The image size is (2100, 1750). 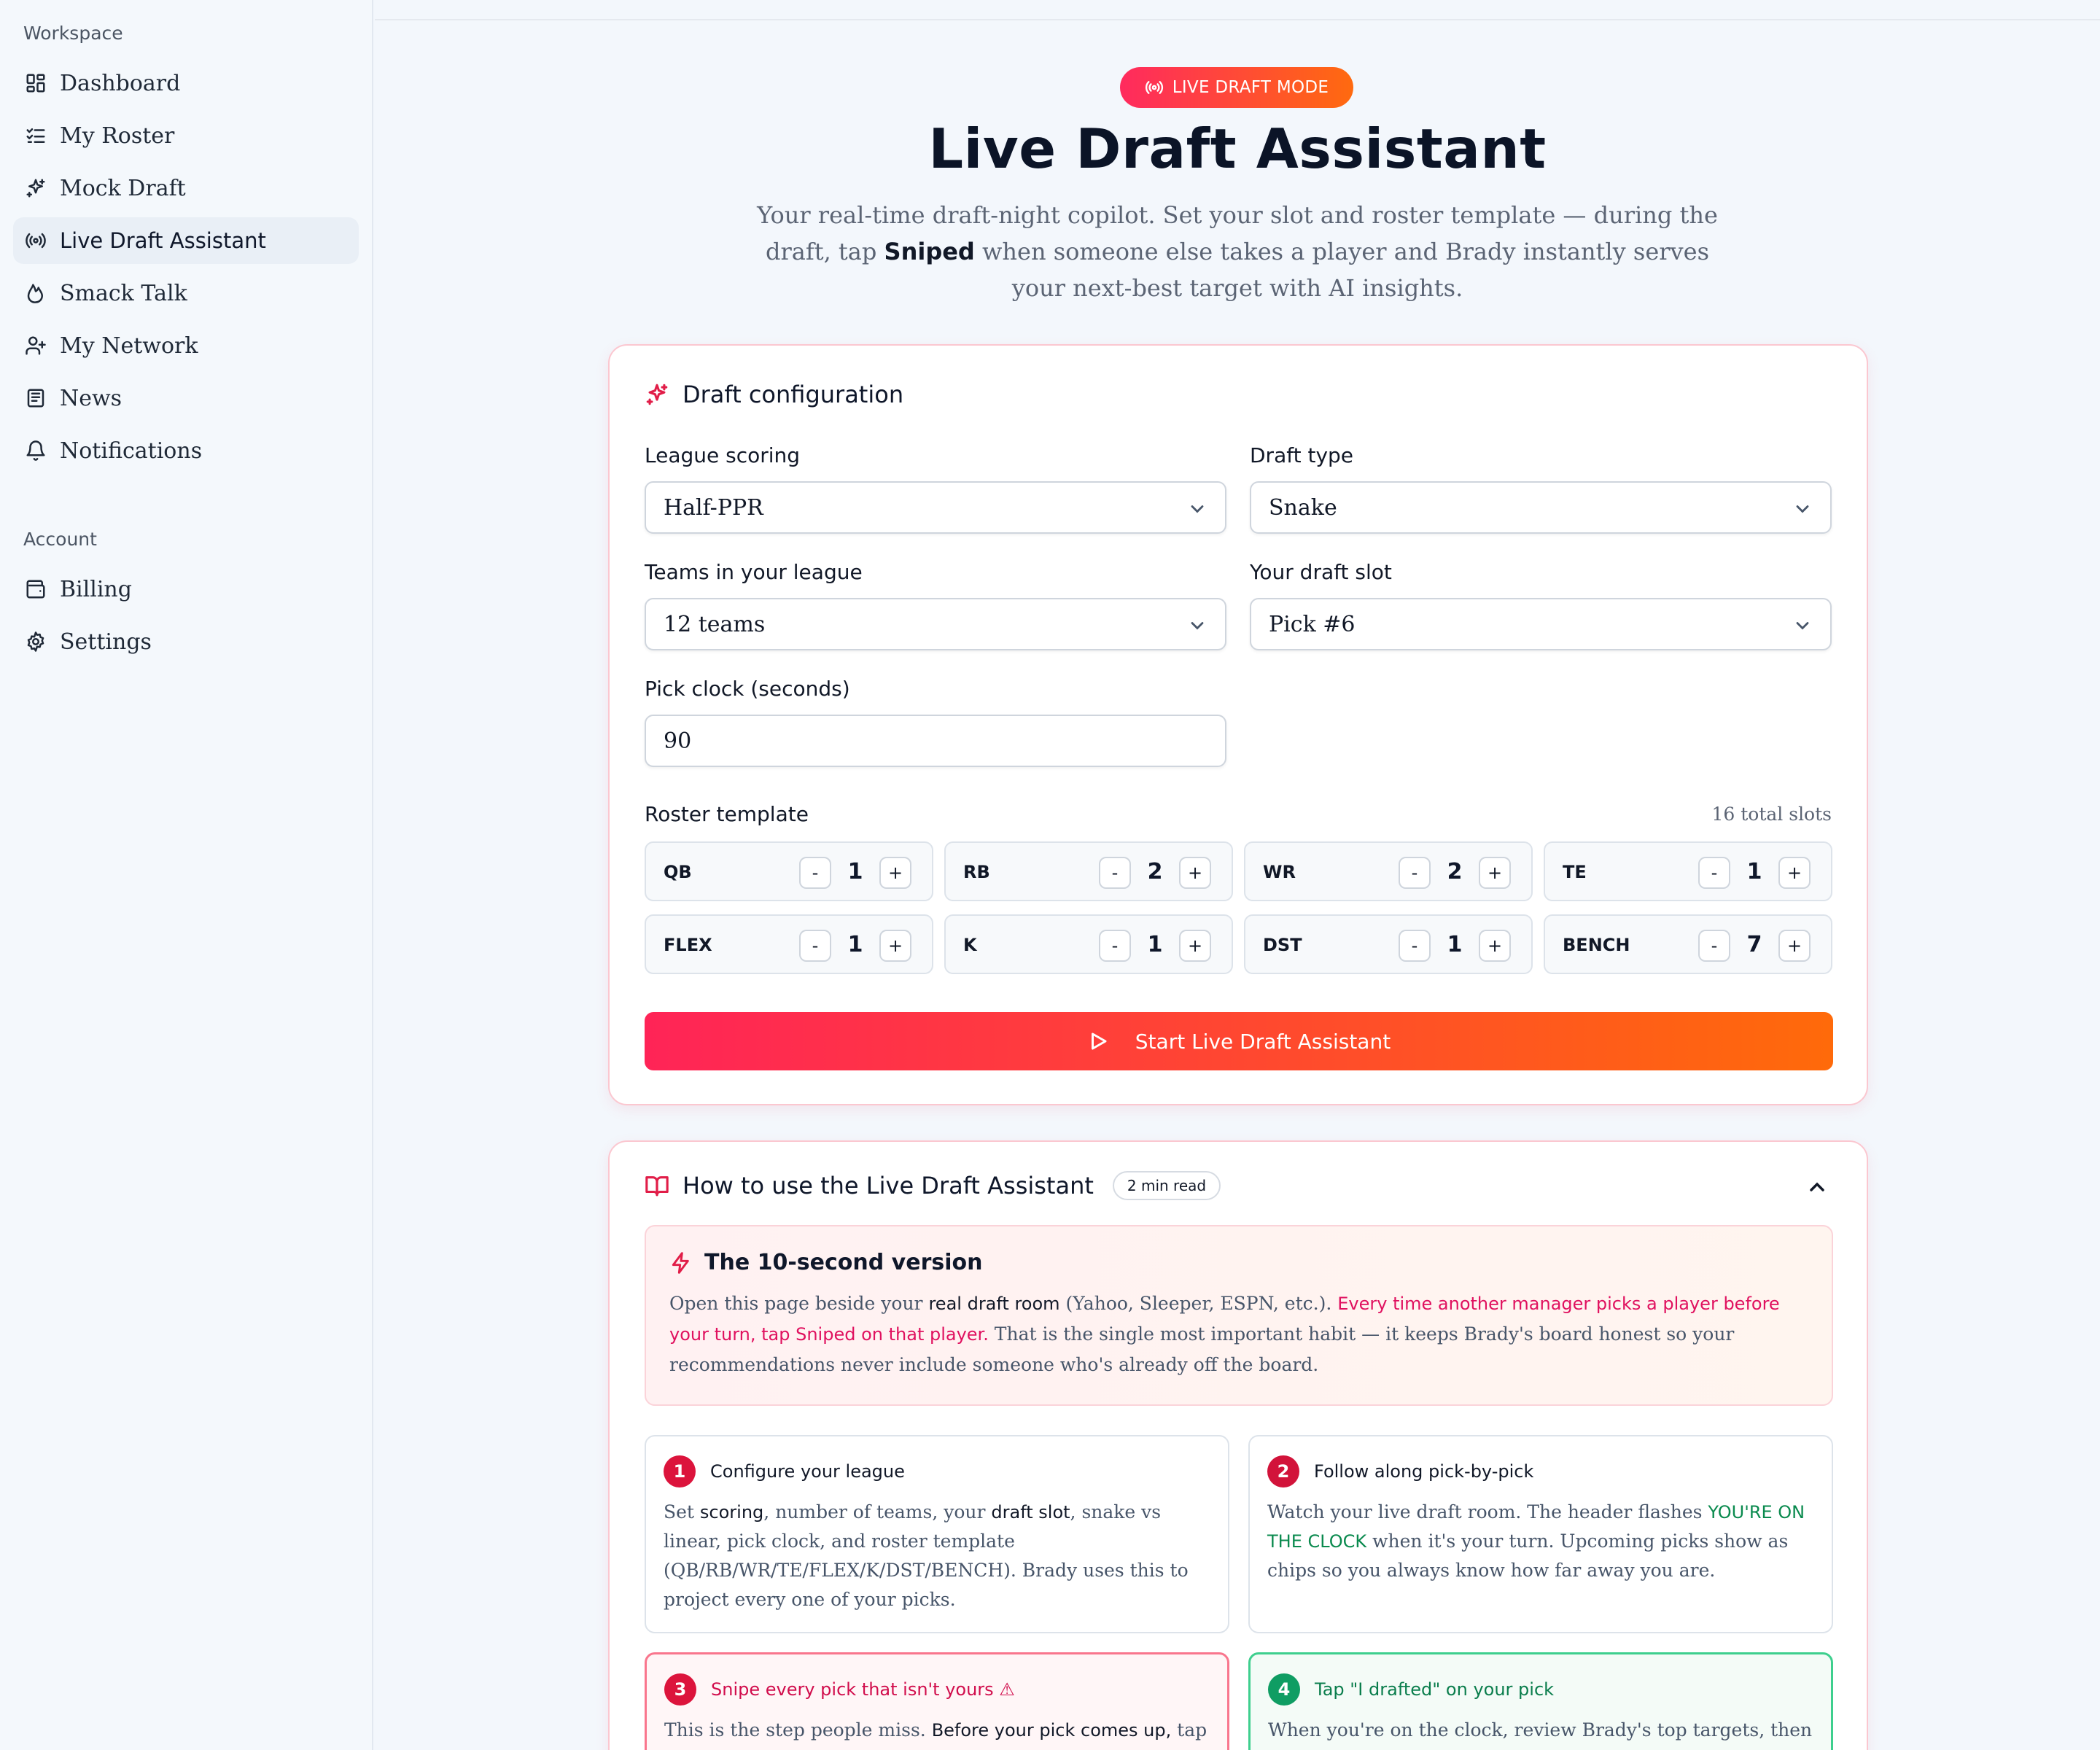 What do you see at coordinates (186, 641) in the screenshot?
I see `sidebar-item-settings: Settings` at bounding box center [186, 641].